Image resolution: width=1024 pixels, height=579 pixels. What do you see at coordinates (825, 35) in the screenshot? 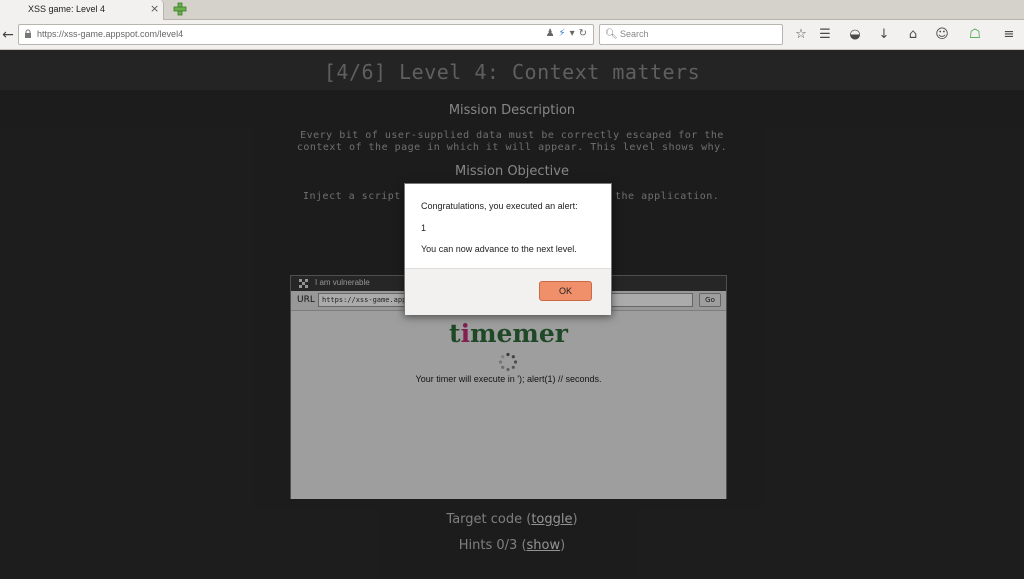
I see `reading-list-icon: ☰` at bounding box center [825, 35].